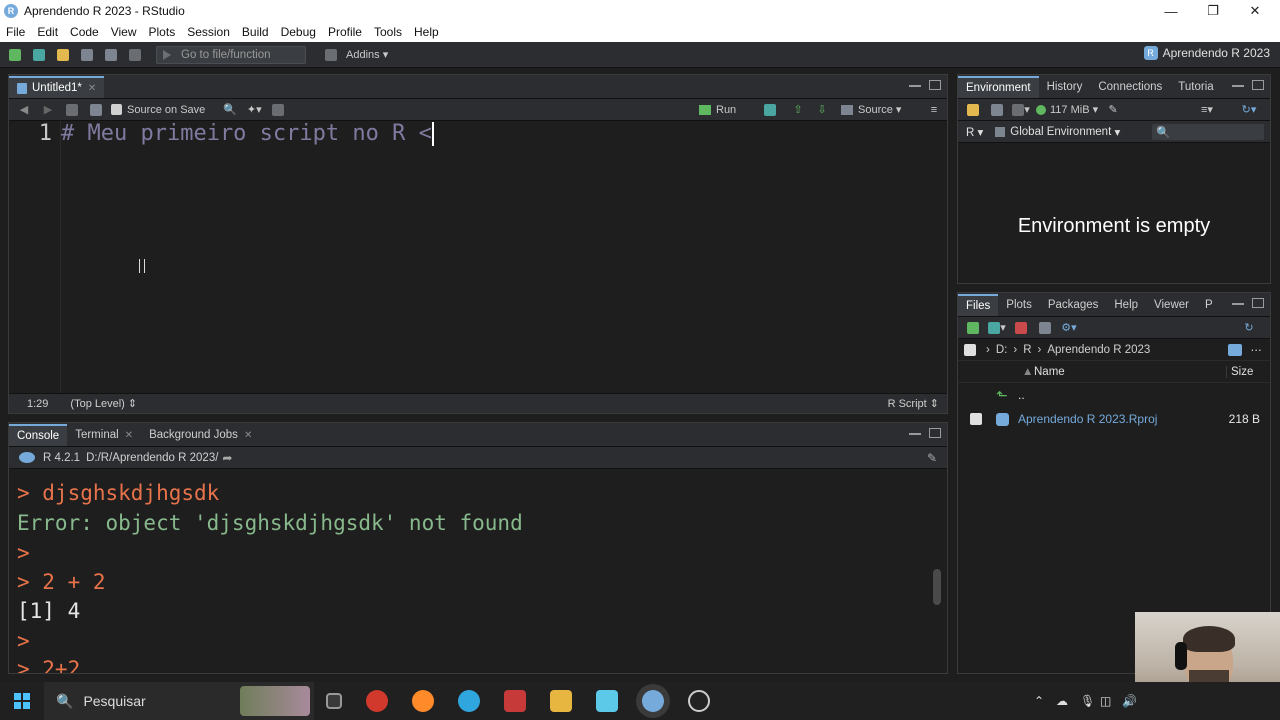 The width and height of the screenshot is (1280, 720). What do you see at coordinates (1105, 701) in the screenshot?
I see `network-icon: ◫` at bounding box center [1105, 701].